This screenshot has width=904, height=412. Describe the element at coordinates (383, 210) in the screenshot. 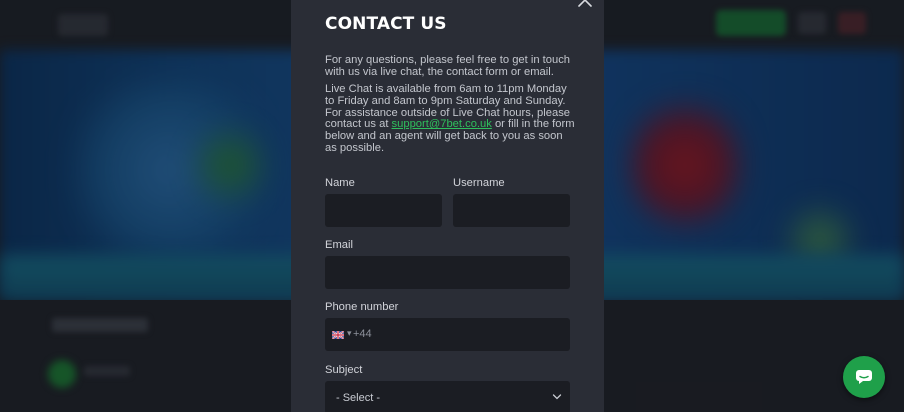

I see `name-field` at that location.